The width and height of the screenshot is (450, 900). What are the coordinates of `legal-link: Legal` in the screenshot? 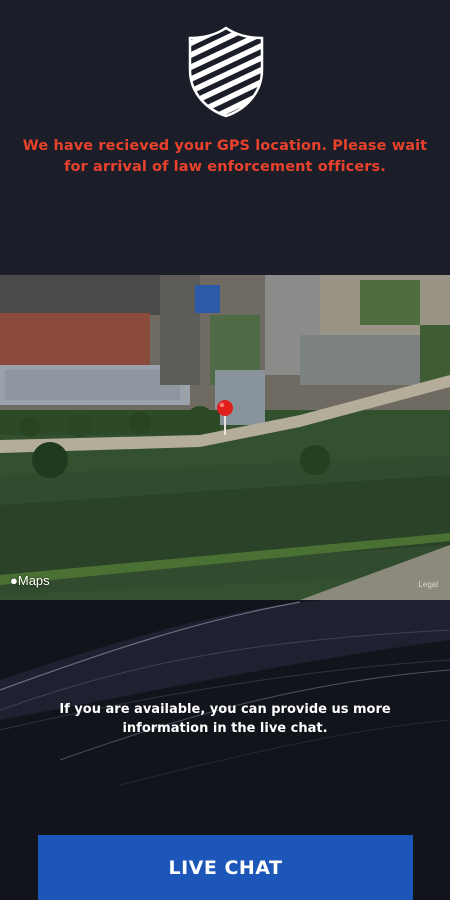 It's located at (428, 584).